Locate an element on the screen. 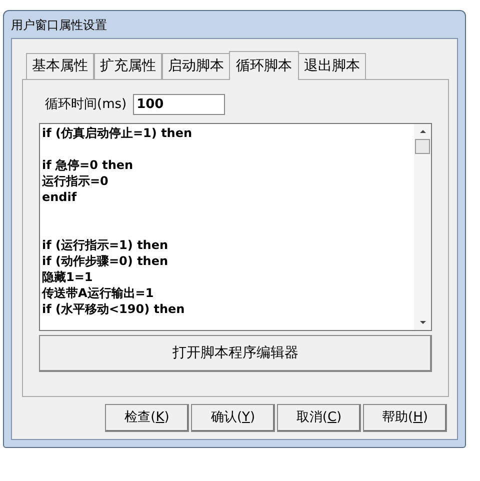  dialog-button: 确认(Y) is located at coordinates (233, 418).